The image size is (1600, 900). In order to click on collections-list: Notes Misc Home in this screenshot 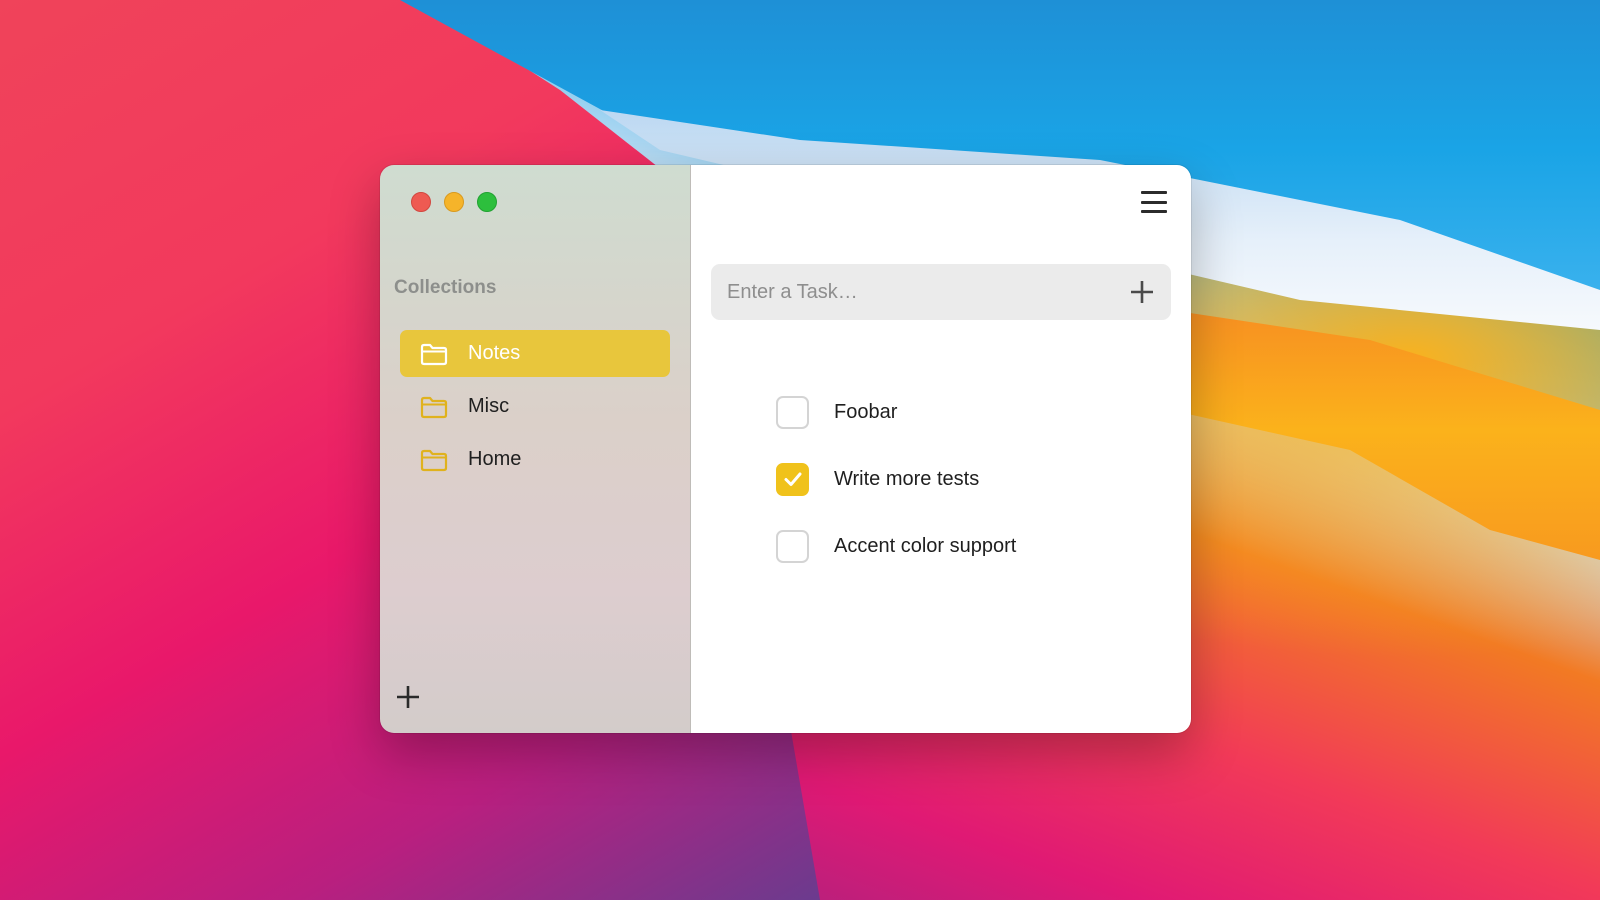, I will do `click(535, 409)`.